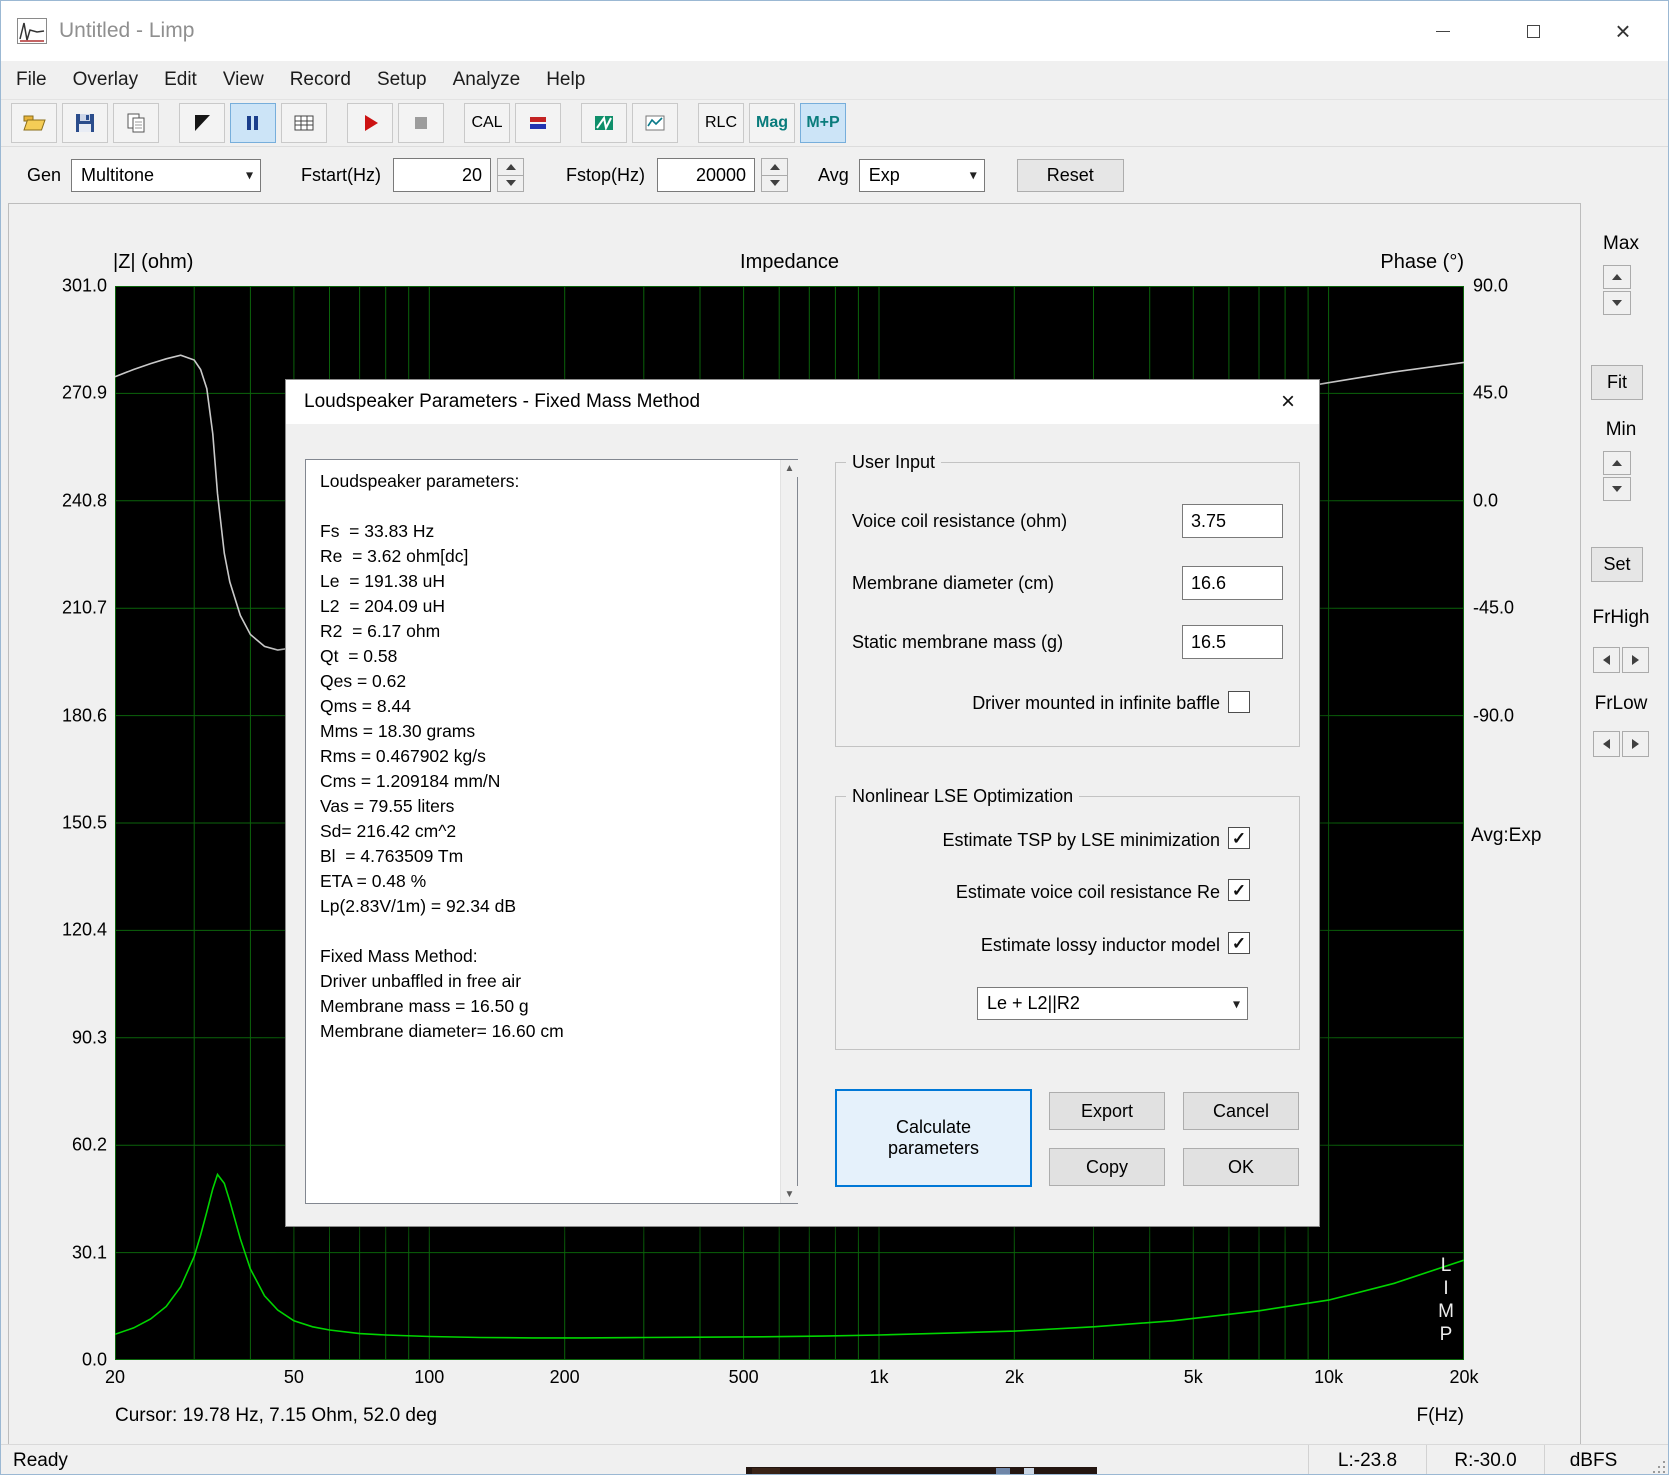  Describe the element at coordinates (921, 175) in the screenshot. I see `avg-select: Exp ▾` at that location.